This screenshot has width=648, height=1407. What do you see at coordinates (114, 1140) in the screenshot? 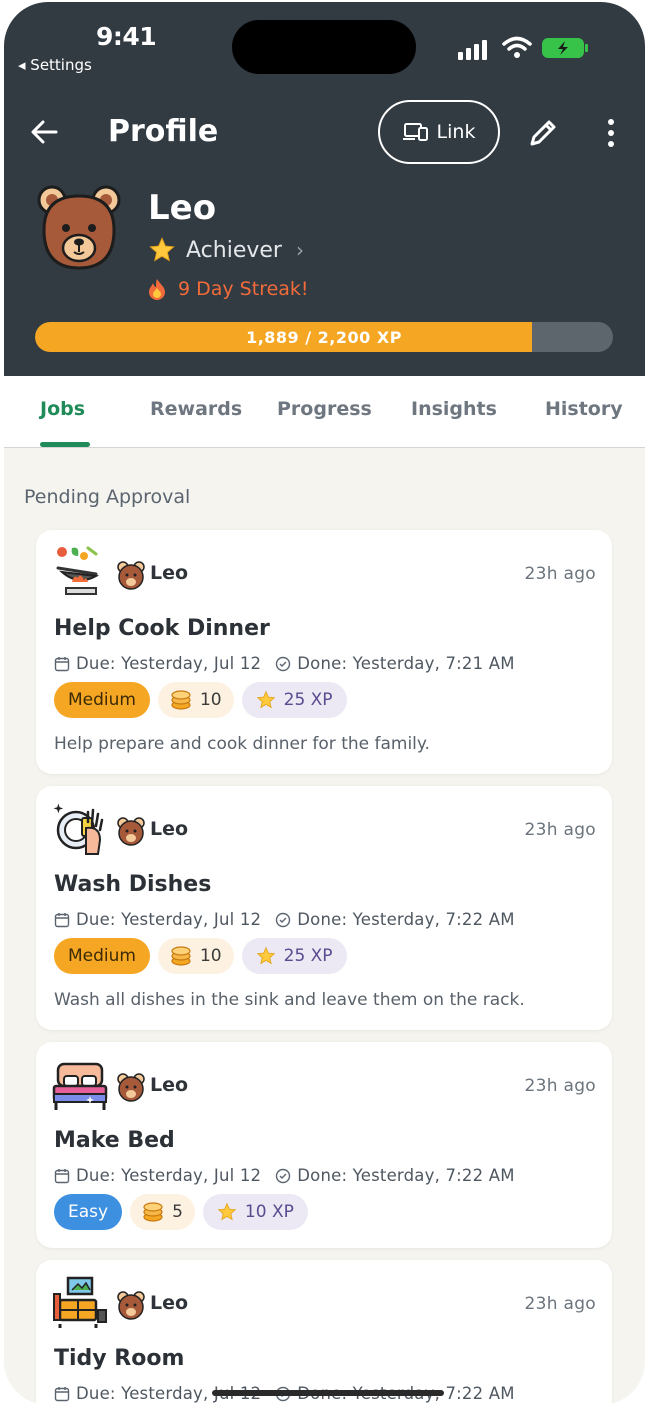
I see `job-title: Make Bed` at bounding box center [114, 1140].